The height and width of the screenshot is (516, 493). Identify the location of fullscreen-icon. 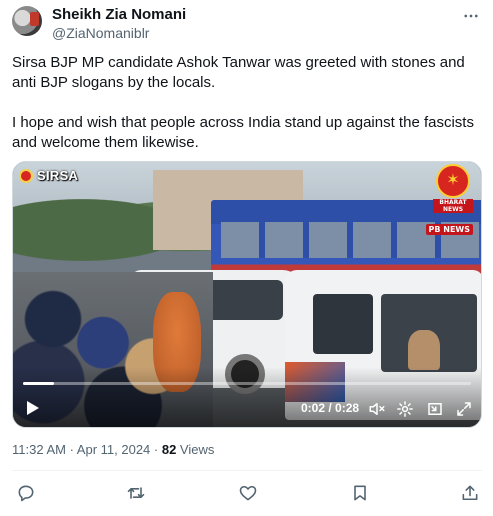
(464, 409).